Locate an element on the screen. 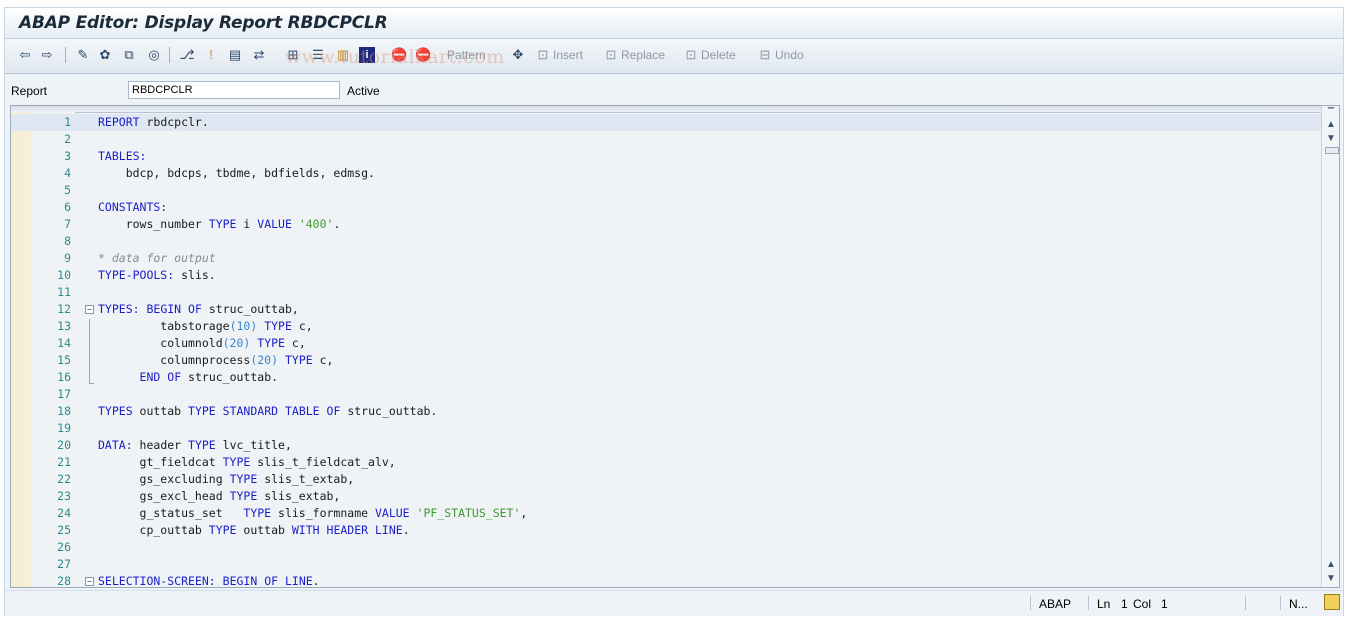 The width and height of the screenshot is (1356, 618). navigation-window-button: ☰ is located at coordinates (318, 55).